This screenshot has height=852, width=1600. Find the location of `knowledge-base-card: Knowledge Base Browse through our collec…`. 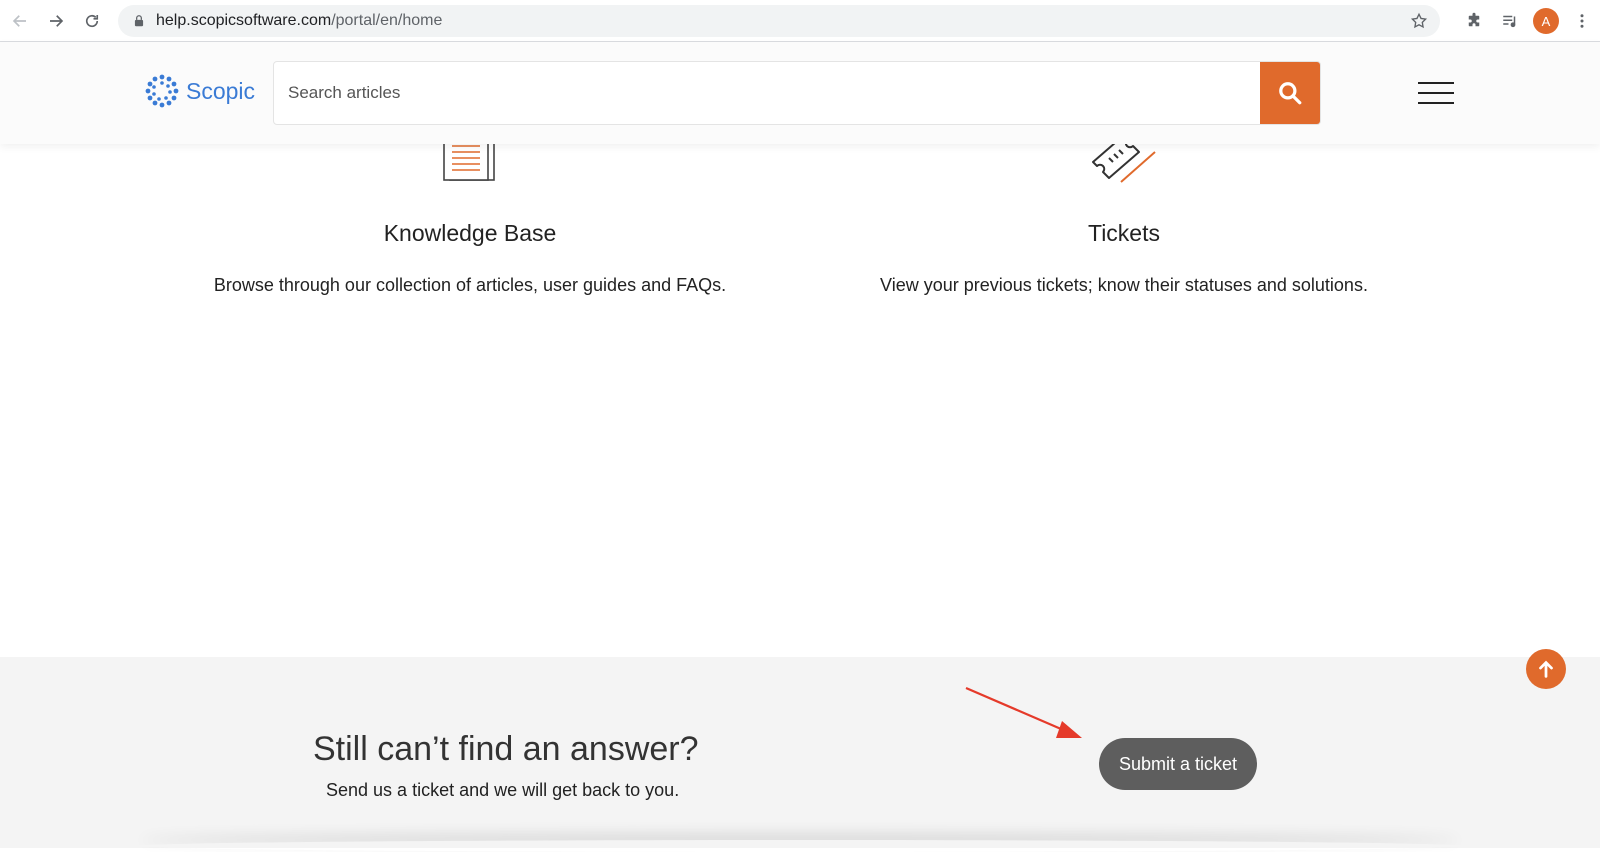

knowledge-base-card: Knowledge Base Browse through our collec… is located at coordinates (470, 211).